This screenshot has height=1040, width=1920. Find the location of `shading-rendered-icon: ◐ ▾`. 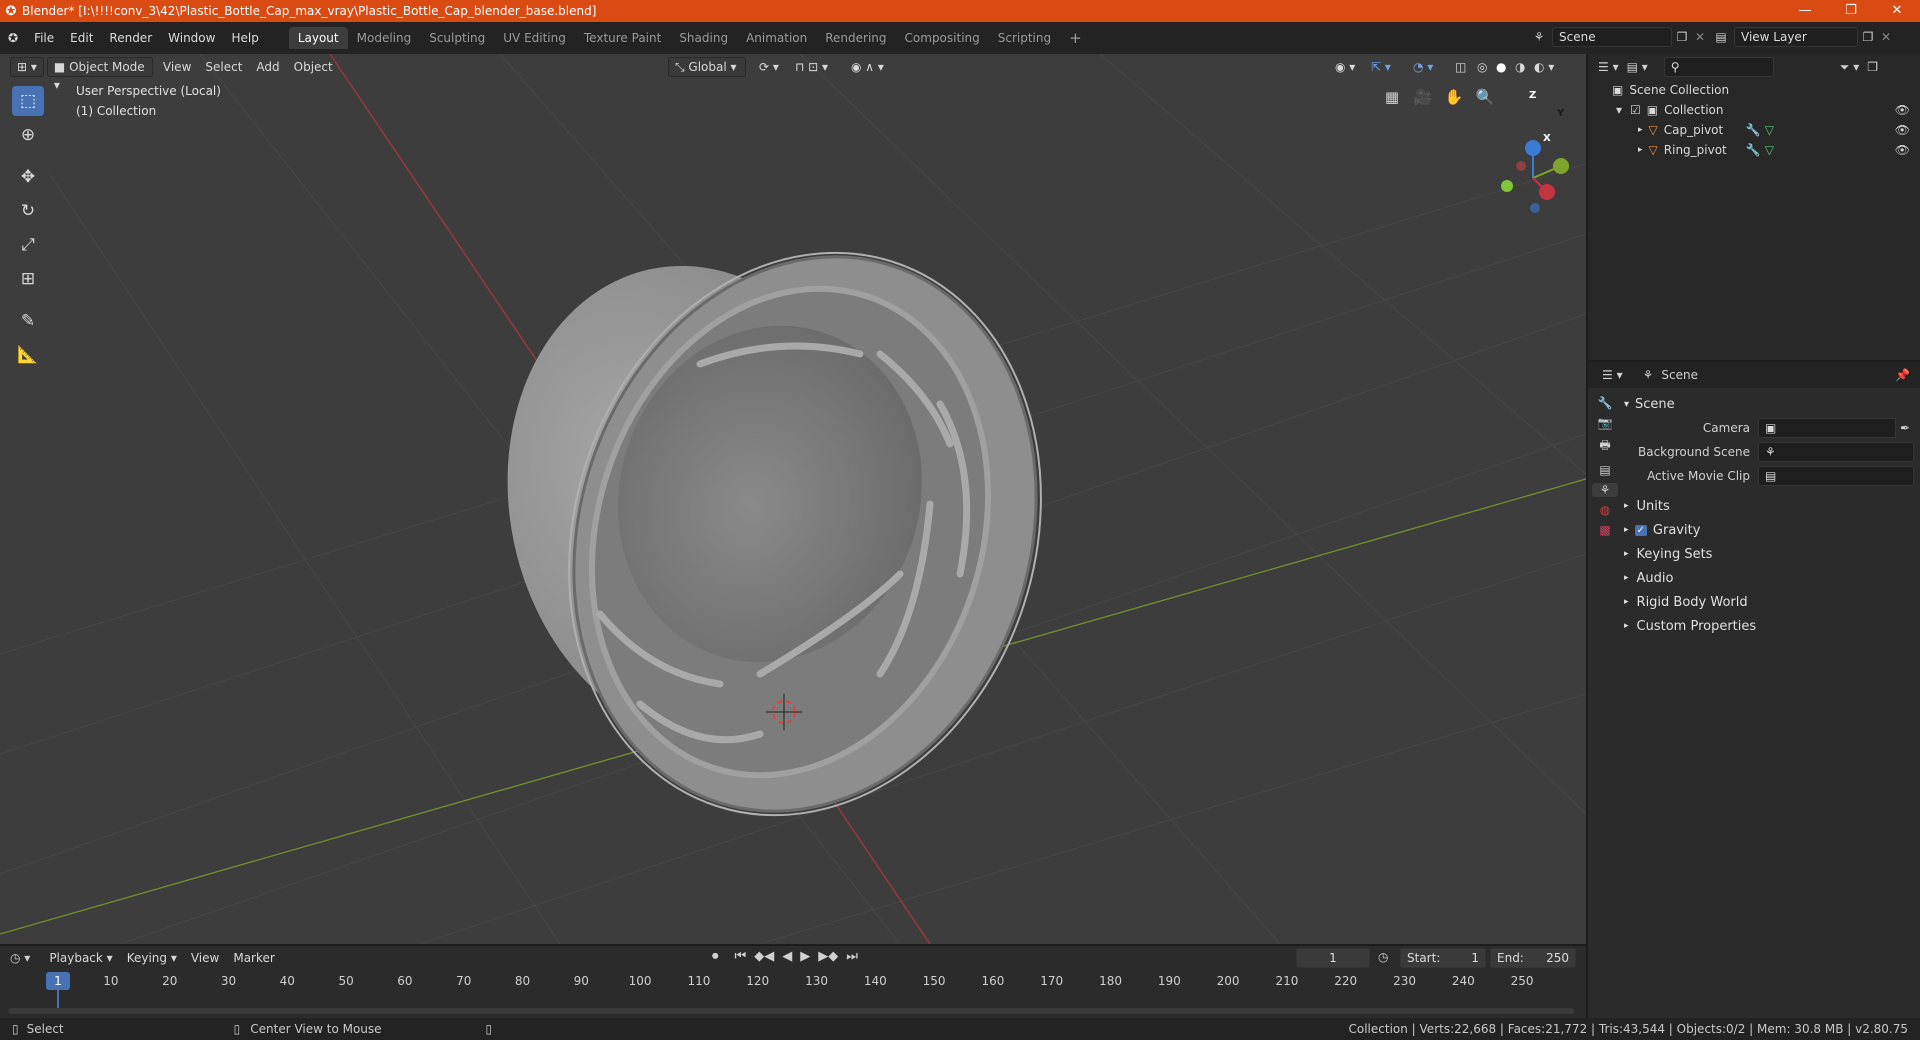

shading-rendered-icon: ◐ ▾ is located at coordinates (1544, 67).